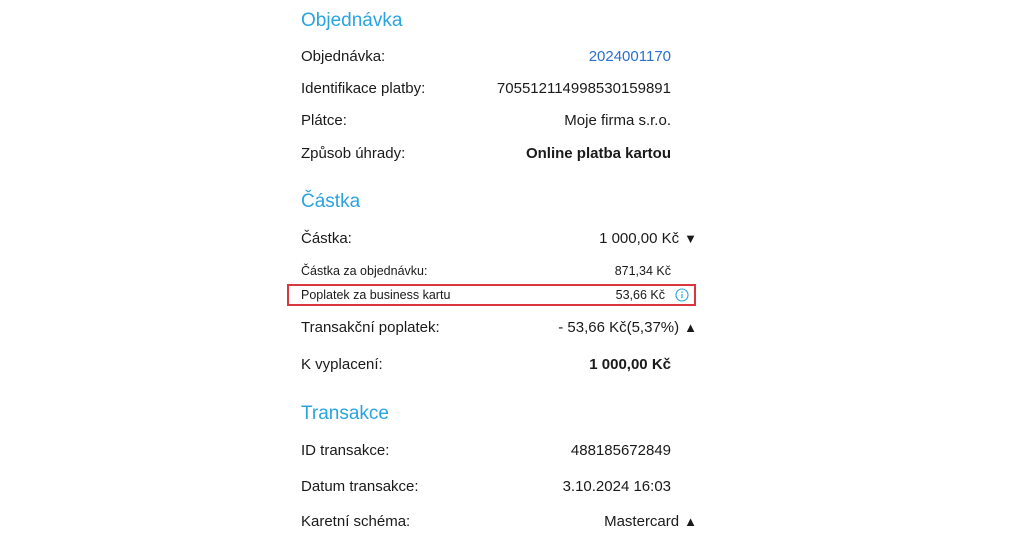  Describe the element at coordinates (616, 486) in the screenshot. I see `transaction-date-value: 3.10.2024 16:03` at that location.